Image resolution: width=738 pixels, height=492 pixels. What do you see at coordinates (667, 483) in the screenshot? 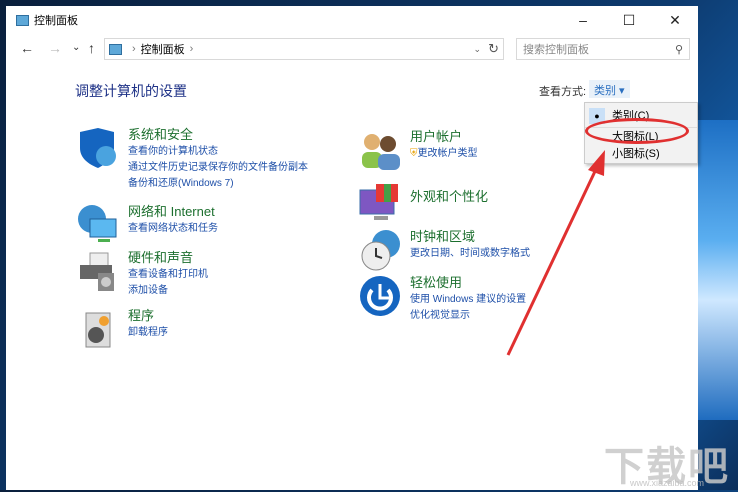
I see `watermark-url: www.xiazaiba.com` at bounding box center [667, 483].